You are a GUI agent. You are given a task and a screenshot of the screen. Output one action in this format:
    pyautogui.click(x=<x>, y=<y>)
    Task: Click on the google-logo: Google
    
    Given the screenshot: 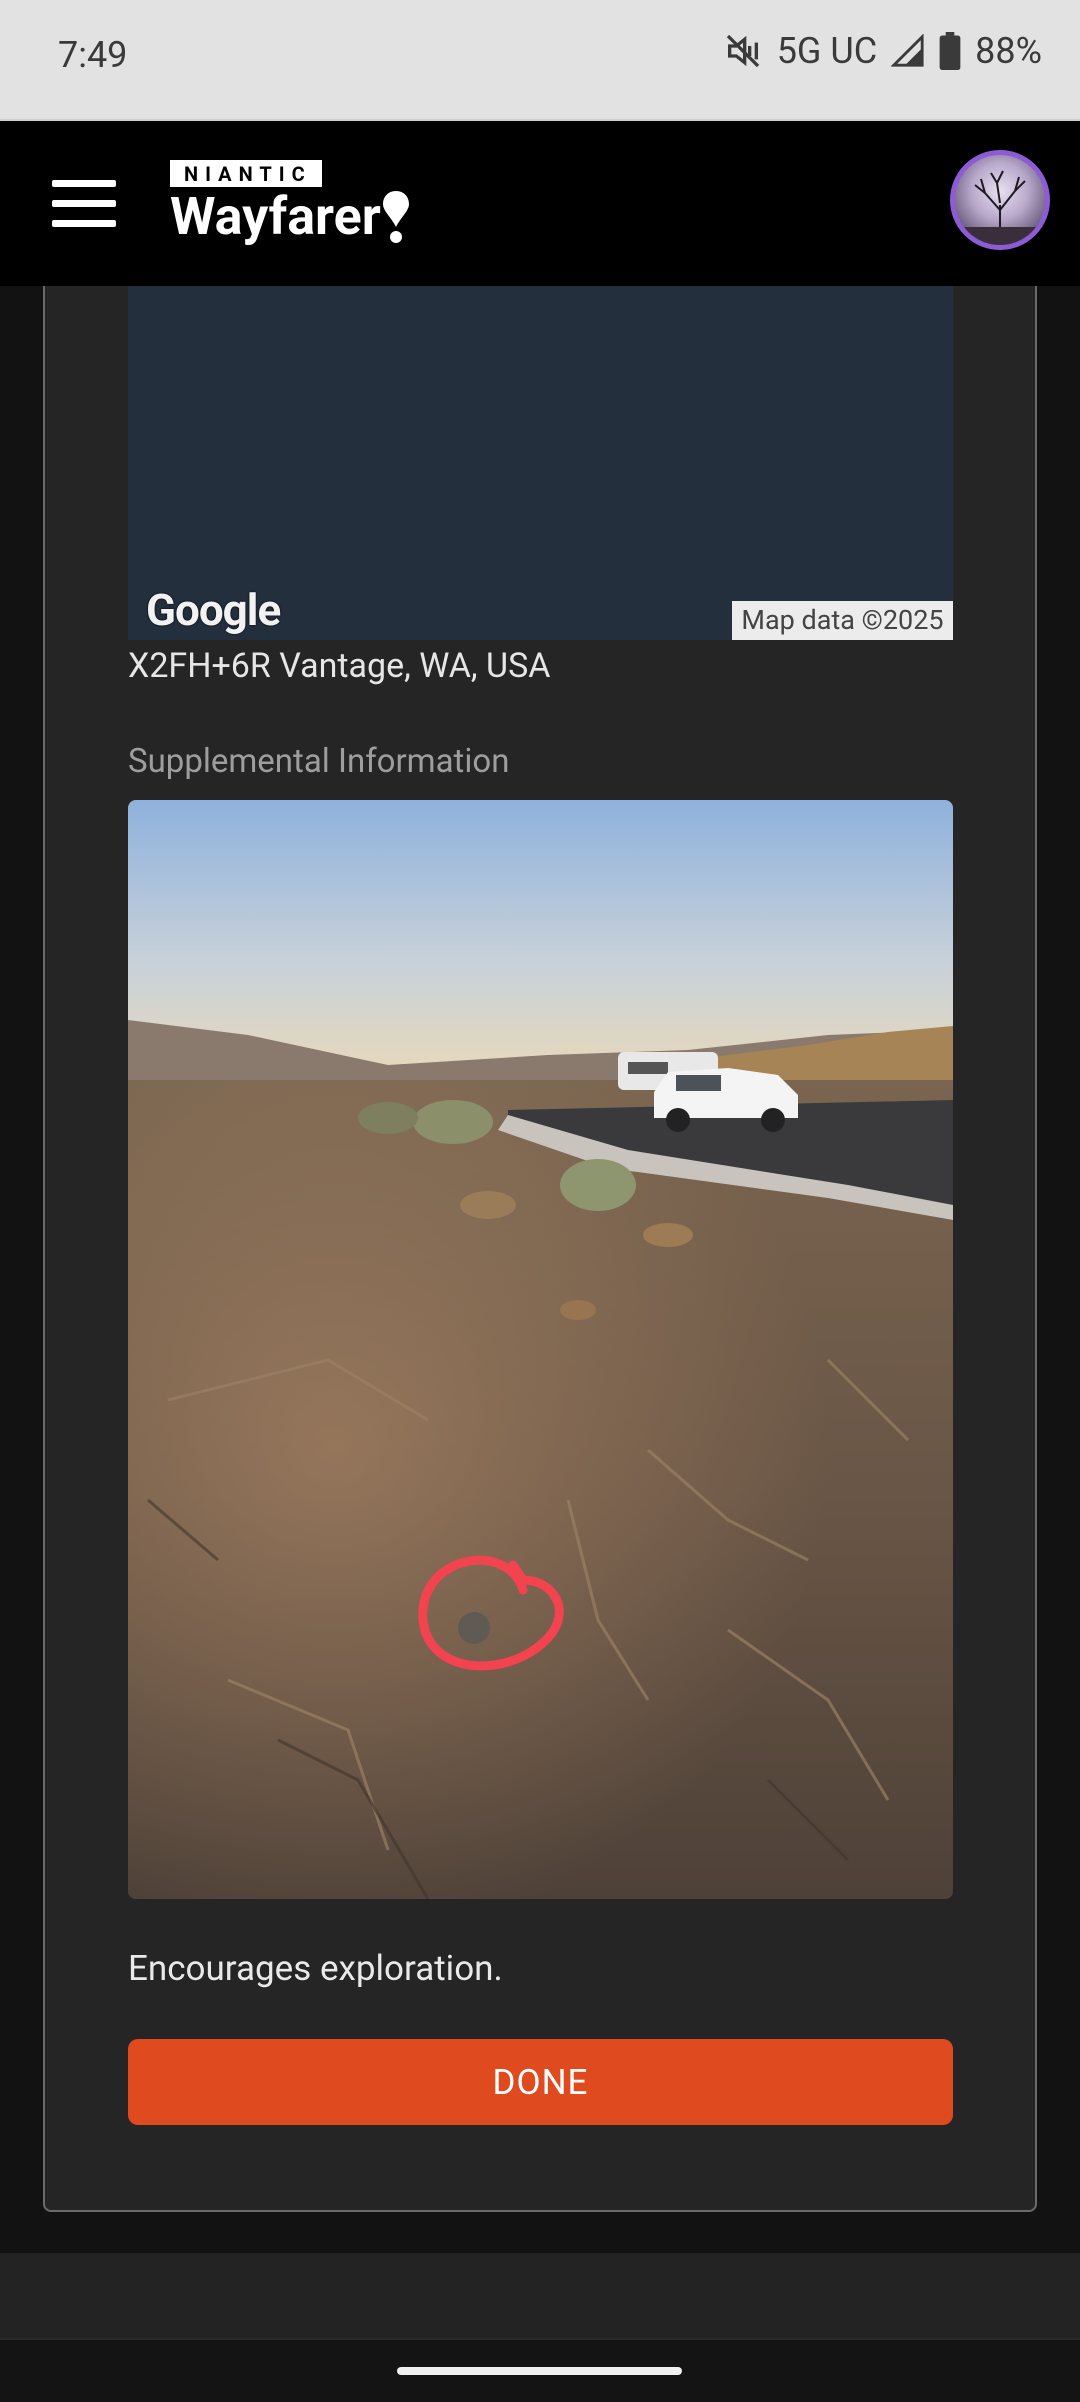 What is the action you would take?
    pyautogui.click(x=213, y=610)
    